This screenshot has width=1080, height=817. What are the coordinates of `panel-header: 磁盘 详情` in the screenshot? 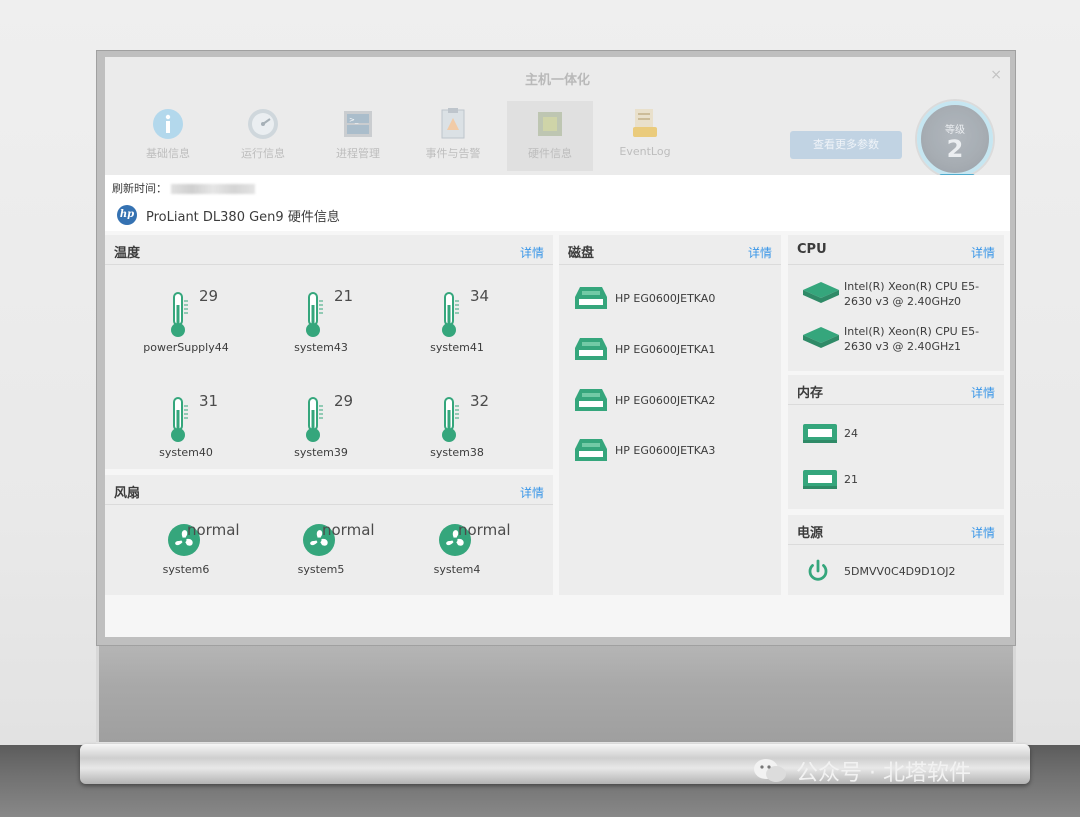 It's located at (670, 250).